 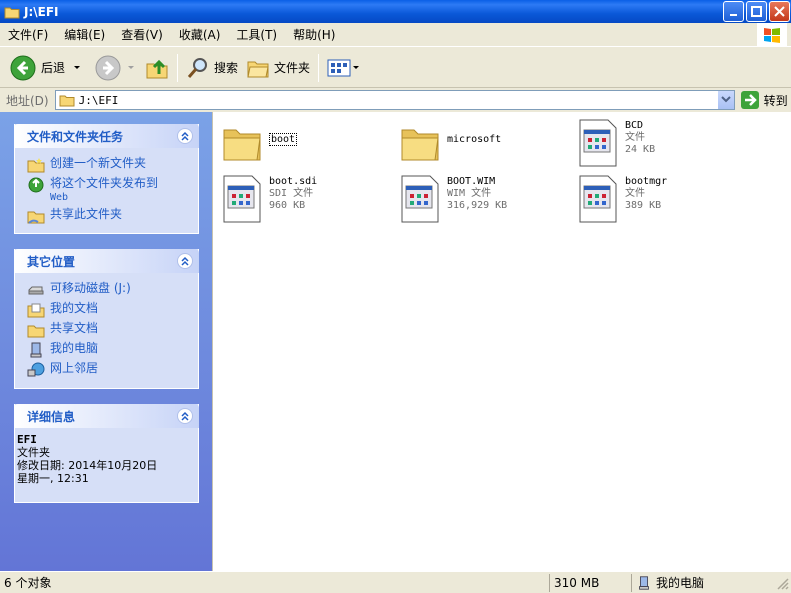 I want to click on details-header: 详细信息, so click(x=106, y=416).